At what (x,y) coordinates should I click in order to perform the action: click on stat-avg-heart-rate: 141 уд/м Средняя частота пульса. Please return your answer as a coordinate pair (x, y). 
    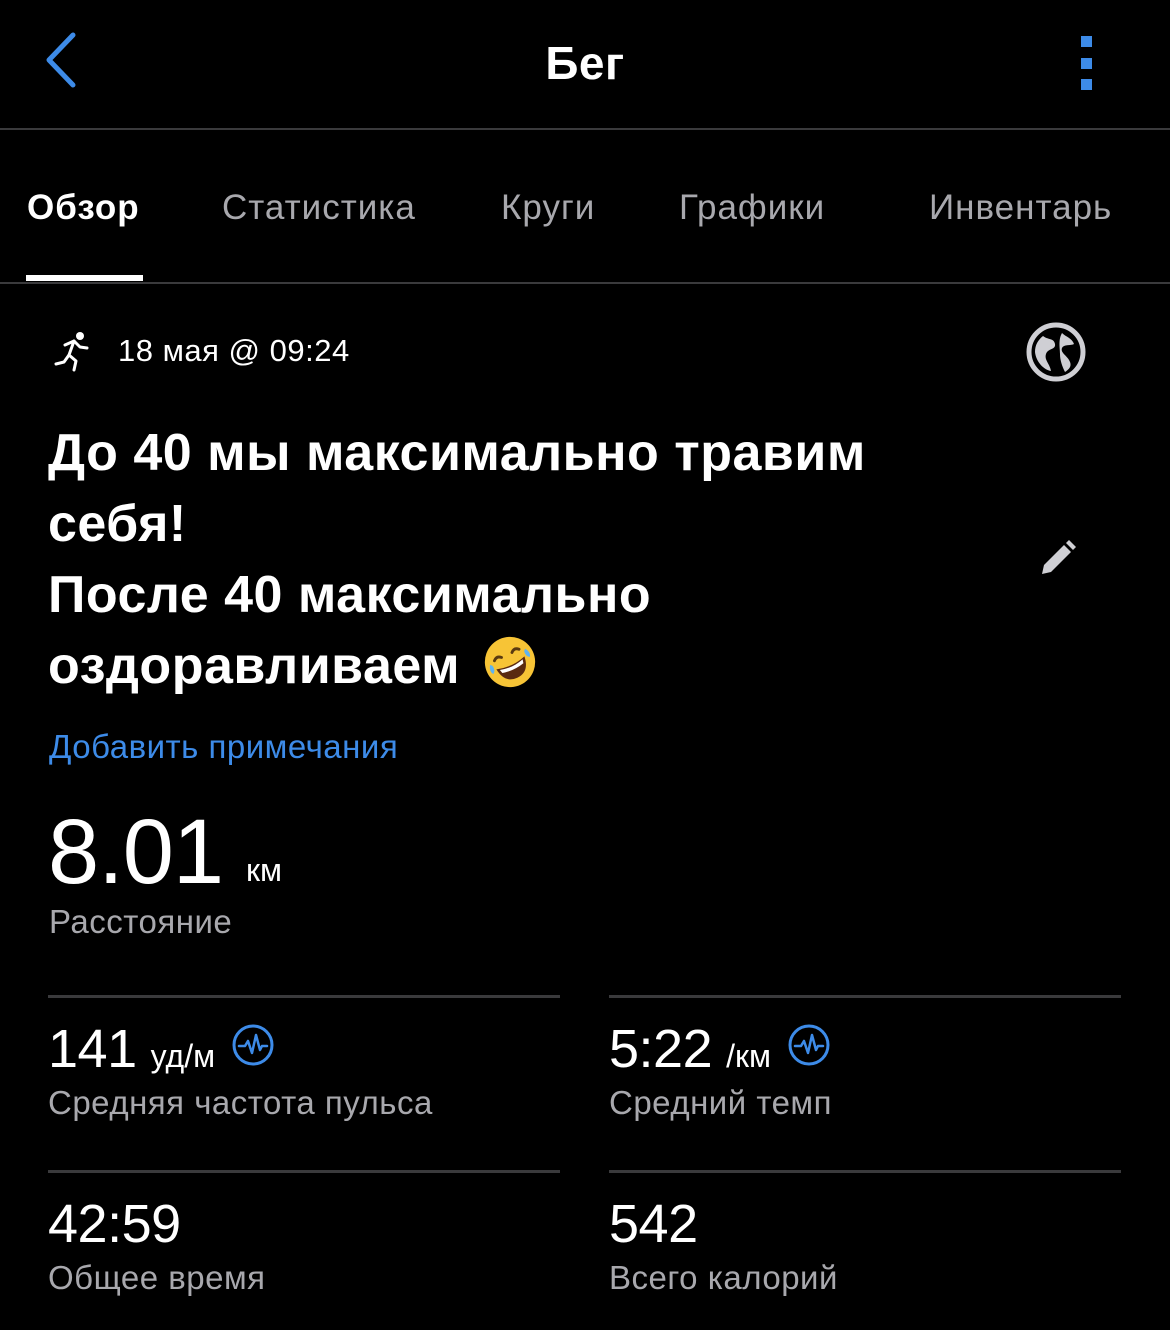
    Looking at the image, I should click on (304, 1076).